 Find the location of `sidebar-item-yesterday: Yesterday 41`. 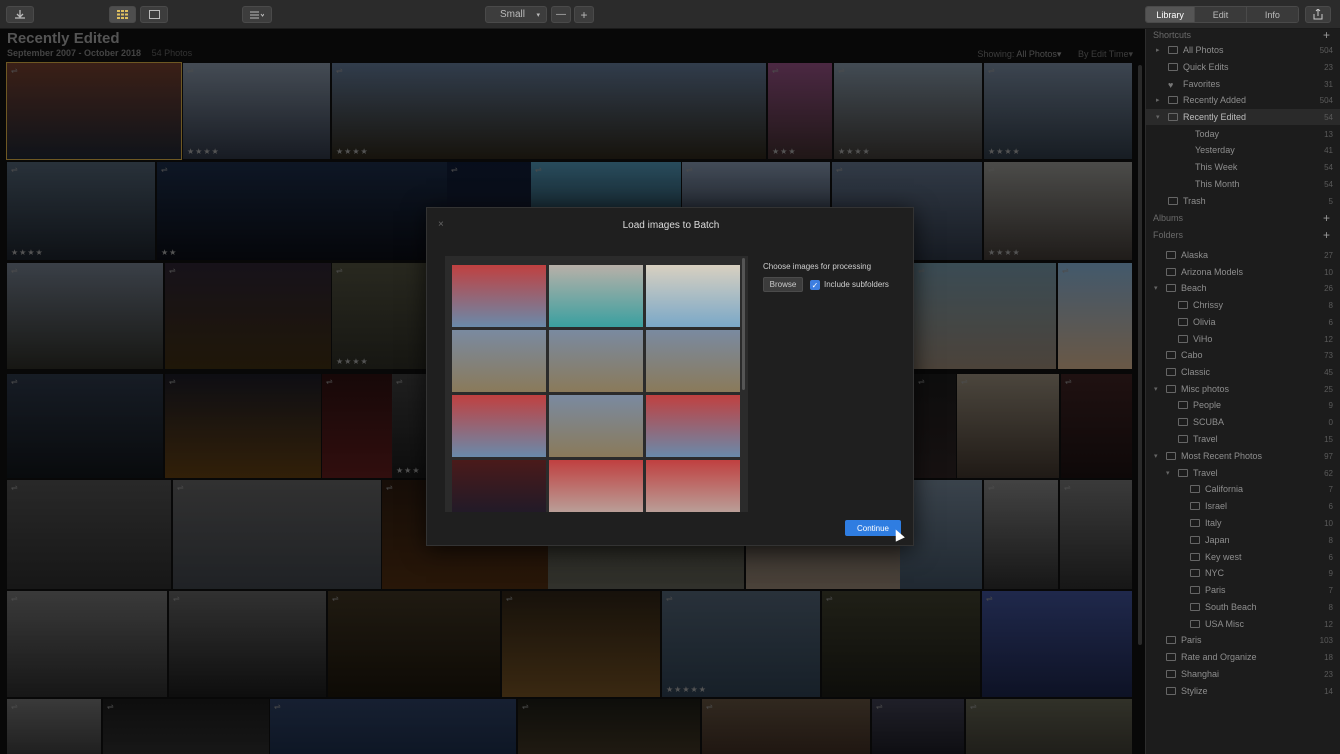

sidebar-item-yesterday: Yesterday 41 is located at coordinates (1243, 150).